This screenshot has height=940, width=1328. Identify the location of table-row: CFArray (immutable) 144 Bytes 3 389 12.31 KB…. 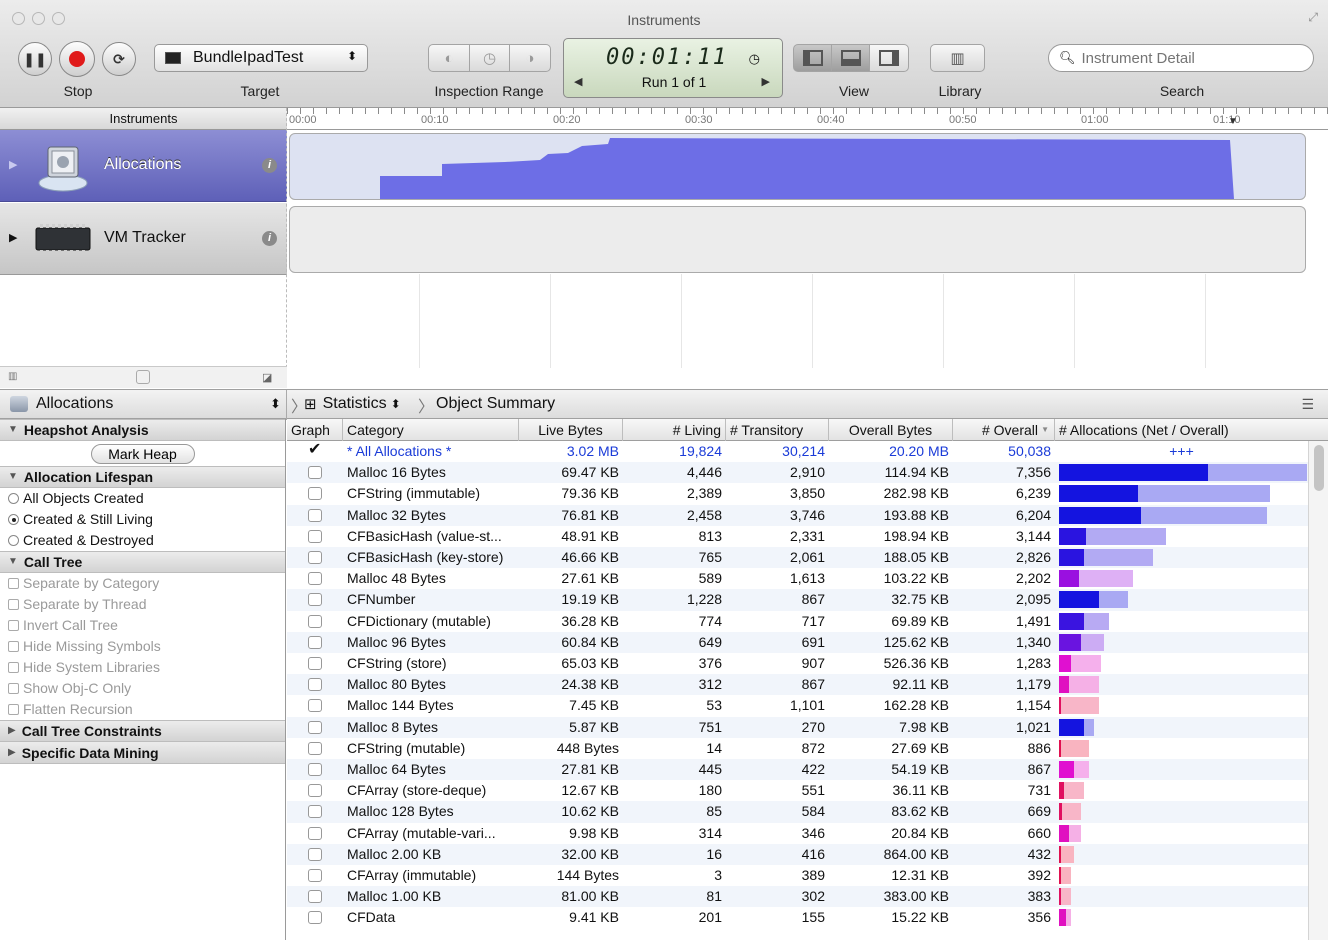
(797, 875).